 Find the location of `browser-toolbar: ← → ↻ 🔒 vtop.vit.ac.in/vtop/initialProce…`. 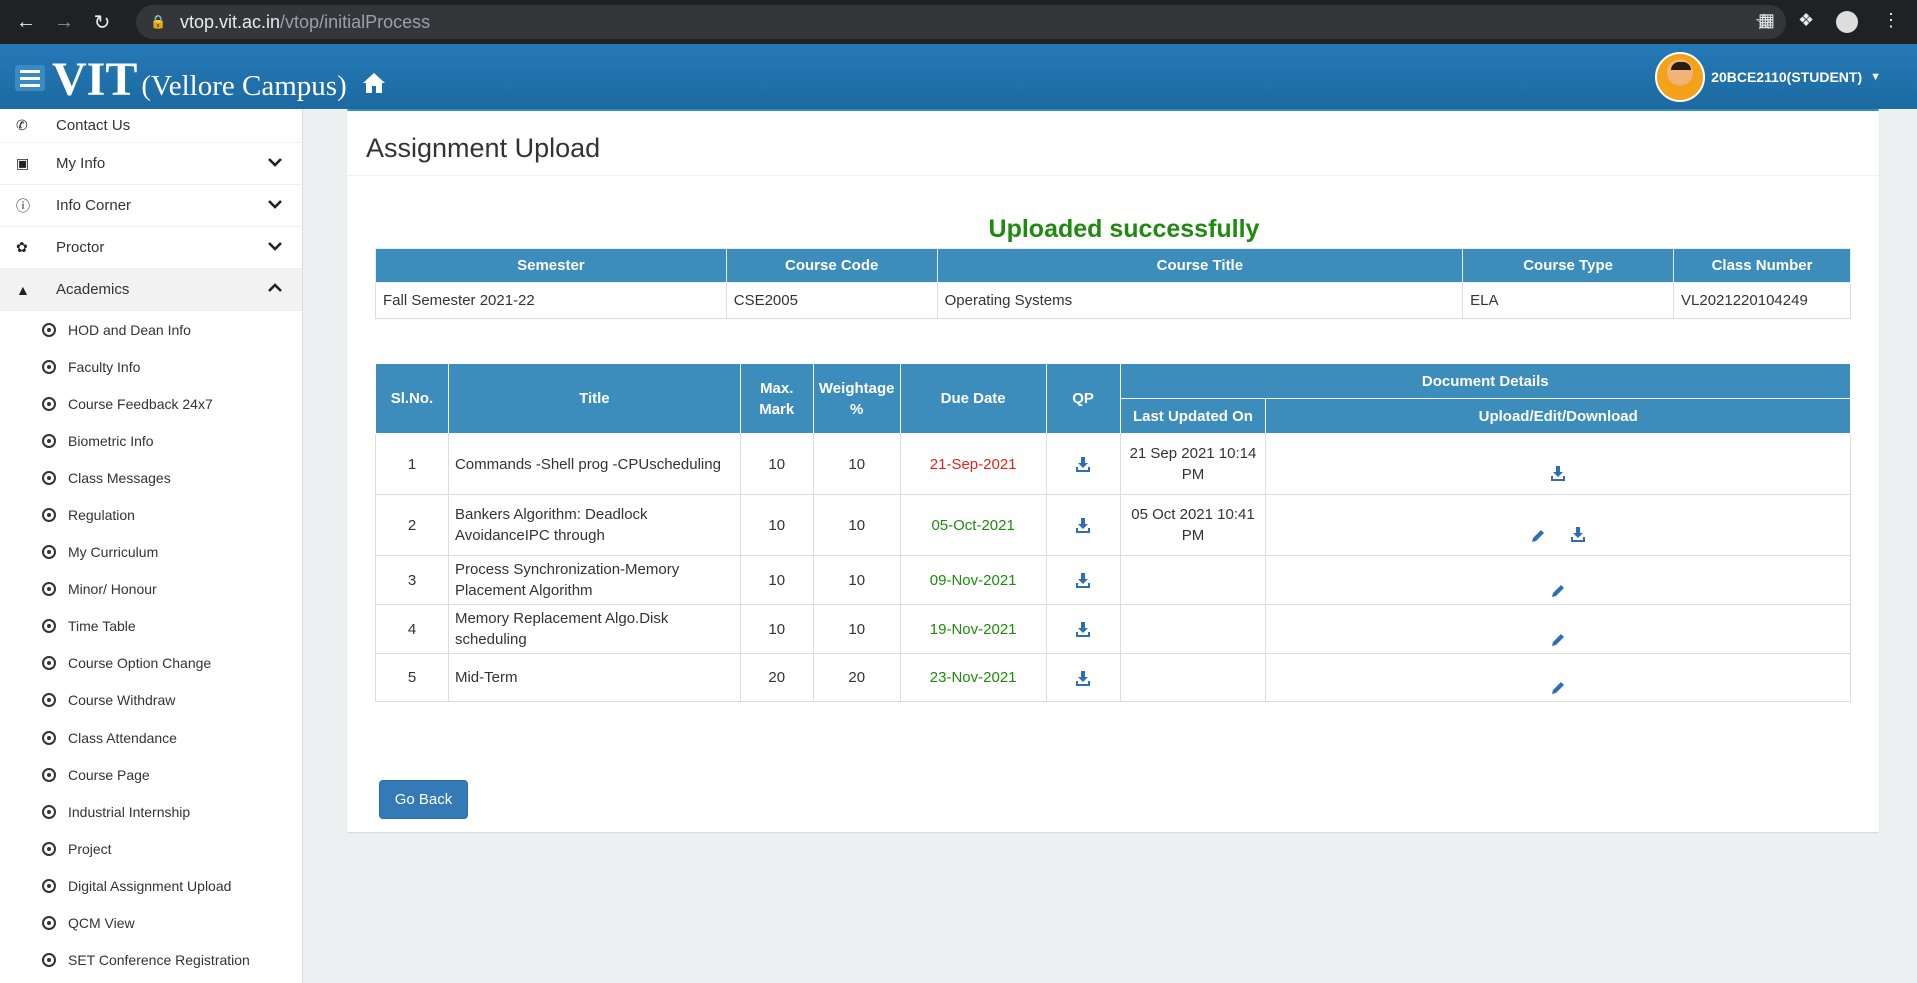

browser-toolbar: ← → ↻ 🔒 vtop.vit.ac.in/vtop/initialProce… is located at coordinates (958, 22).